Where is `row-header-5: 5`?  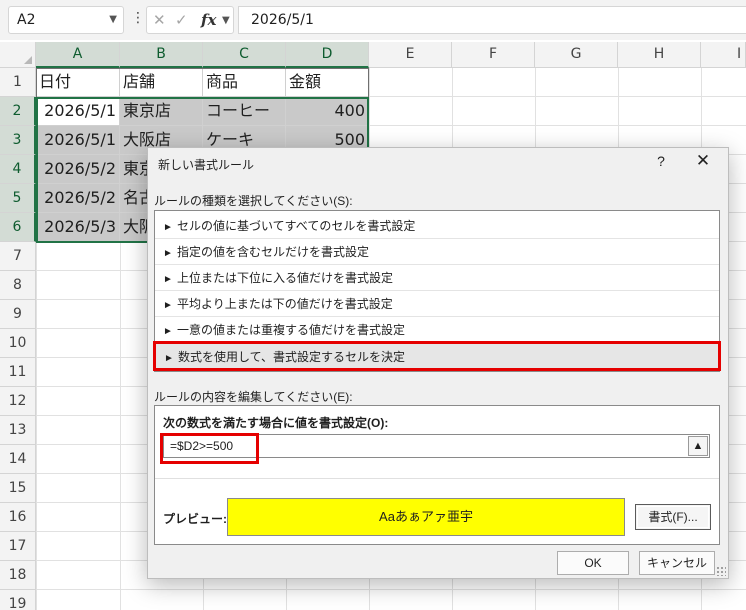 row-header-5: 5 is located at coordinates (18, 198).